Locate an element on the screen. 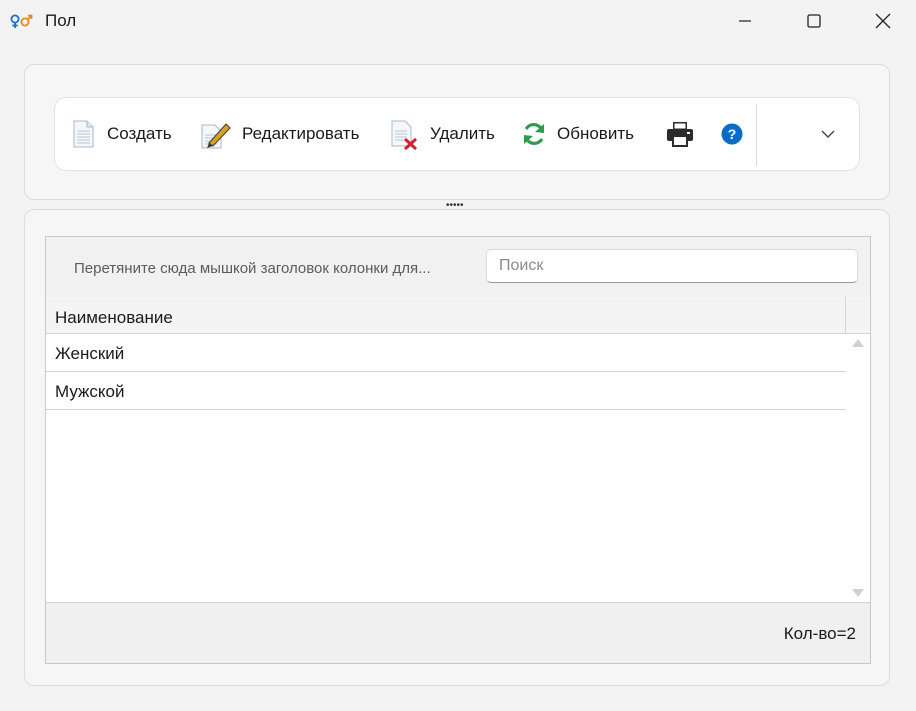  document-edit-icon is located at coordinates (216, 136).